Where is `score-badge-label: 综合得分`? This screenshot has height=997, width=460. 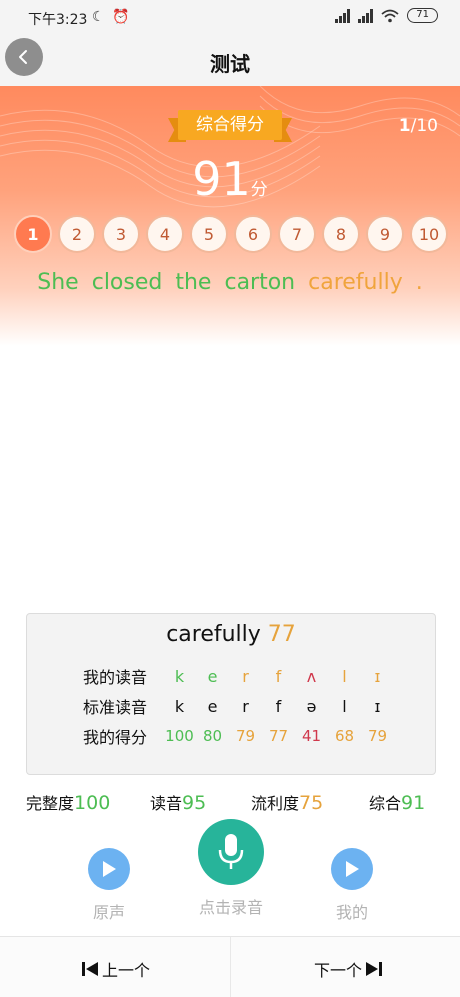 score-badge-label: 综合得分 is located at coordinates (230, 125).